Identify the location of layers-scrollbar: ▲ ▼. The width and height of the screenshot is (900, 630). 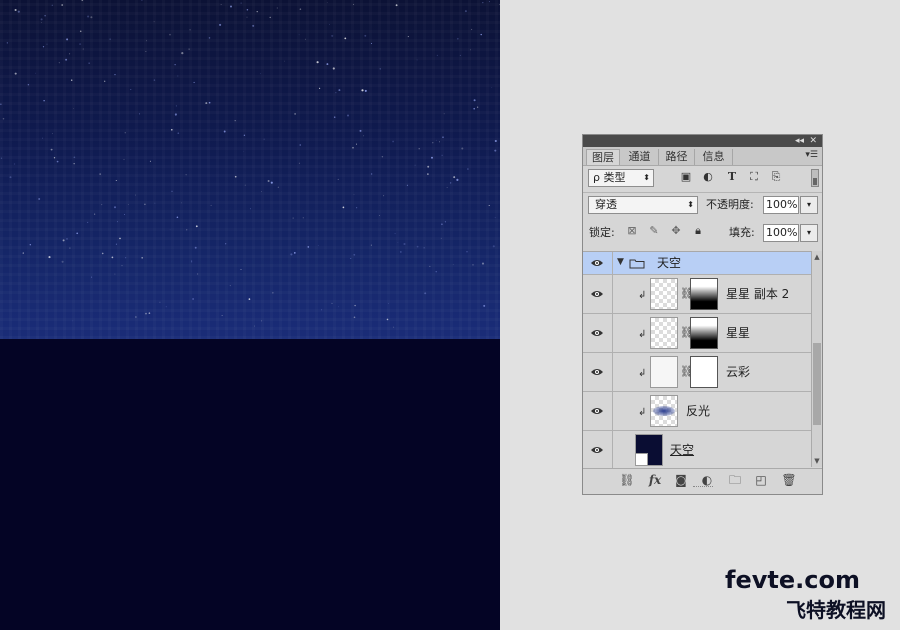
(816, 359).